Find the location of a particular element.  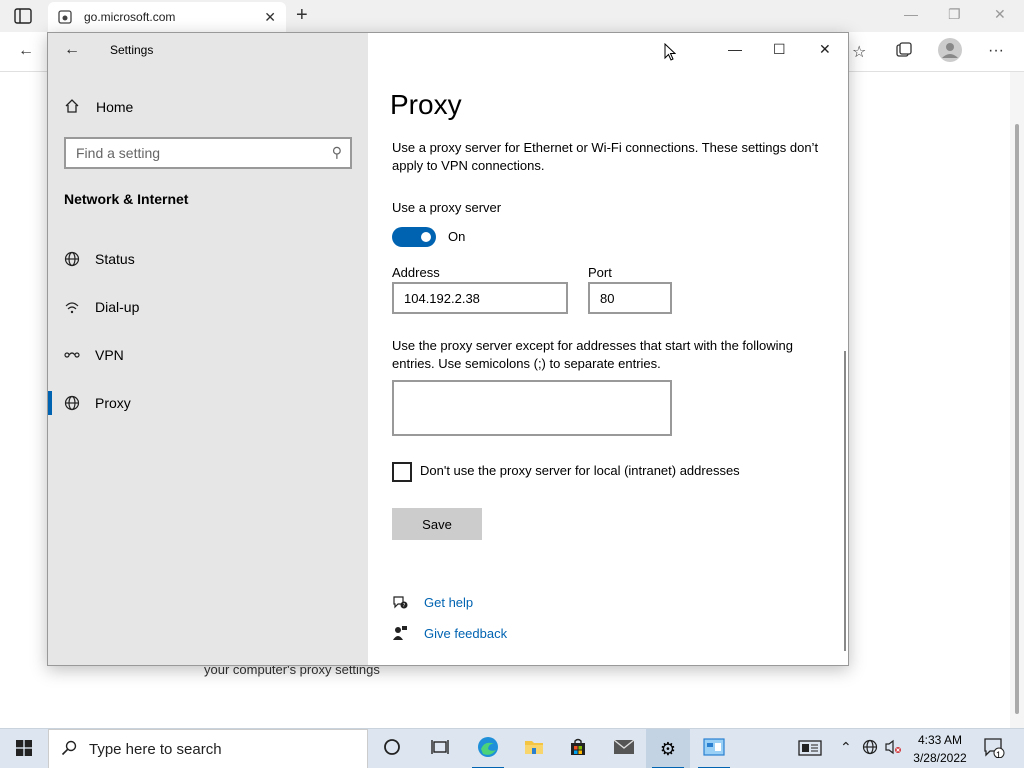

taskbar-app-file-explorer is located at coordinates (534, 748).